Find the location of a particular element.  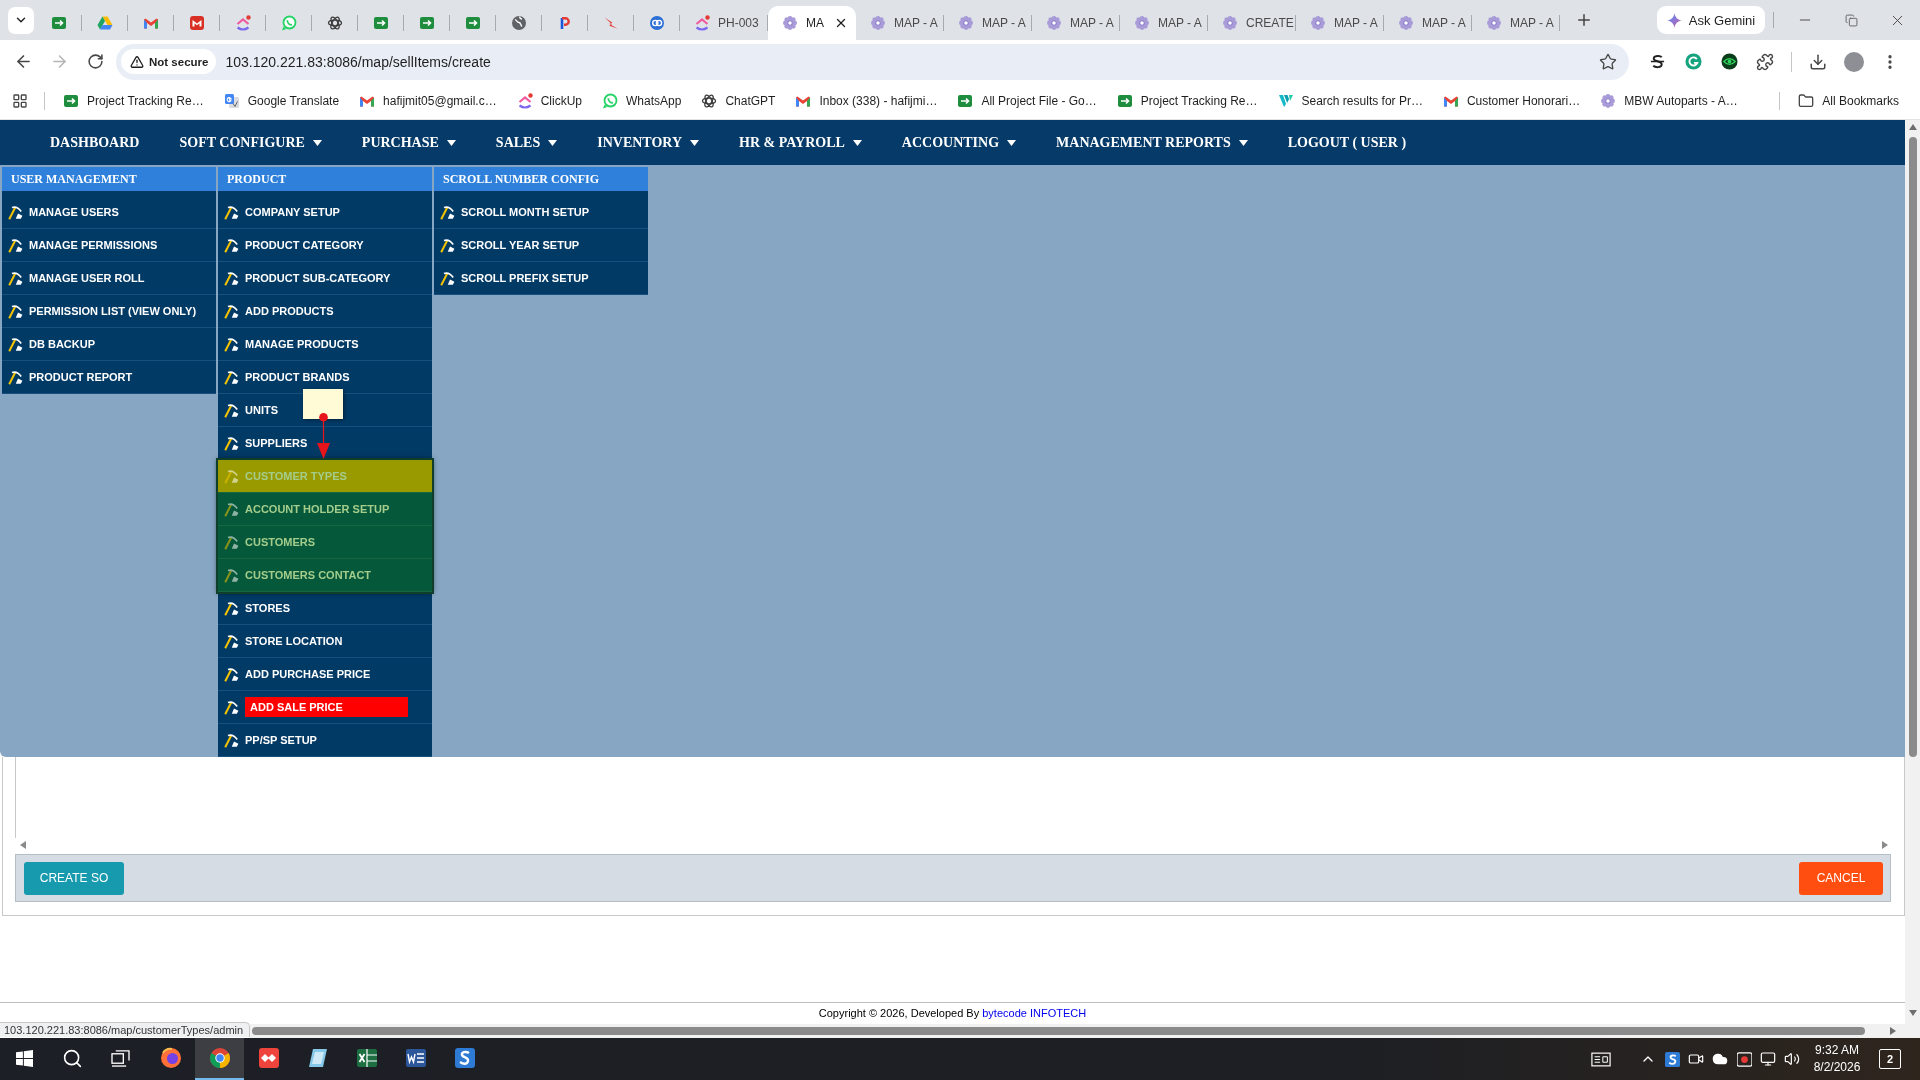

nav-menu-item: SOFT CONFIGURE is located at coordinates (250, 142).